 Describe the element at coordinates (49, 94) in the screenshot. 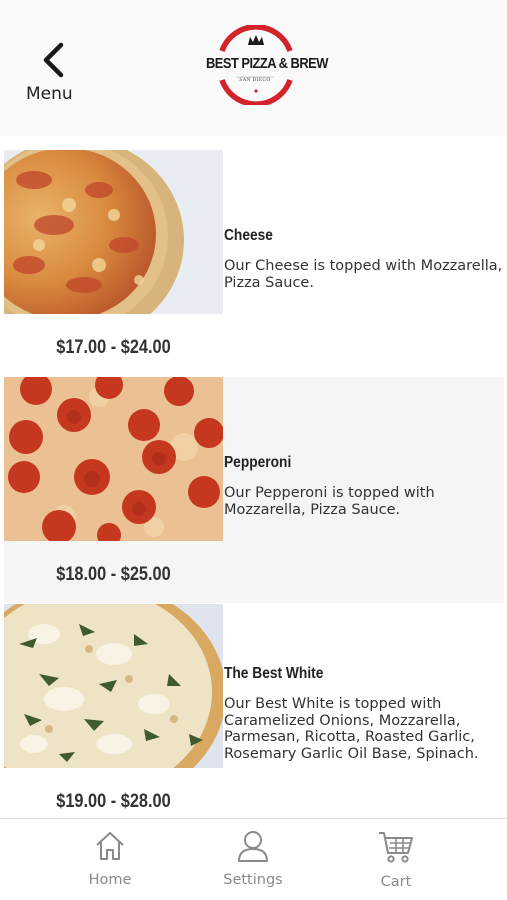

I see `back-label: Menu` at that location.